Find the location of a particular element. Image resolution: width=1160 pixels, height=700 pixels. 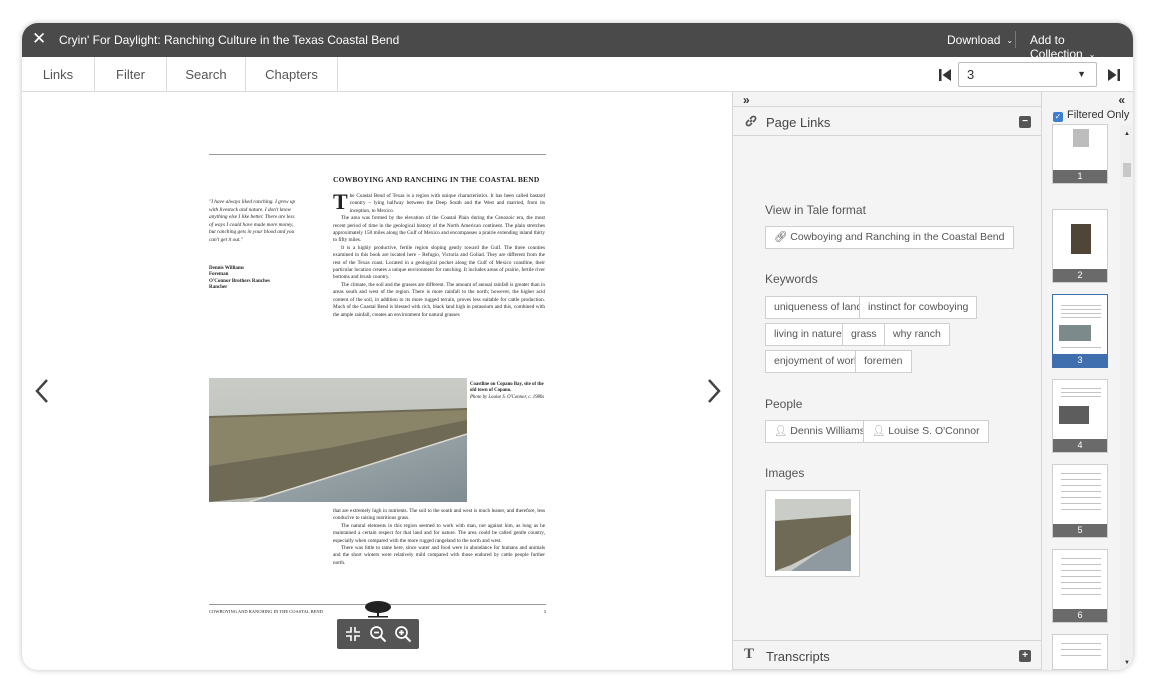

people-label: People is located at coordinates (784, 404).